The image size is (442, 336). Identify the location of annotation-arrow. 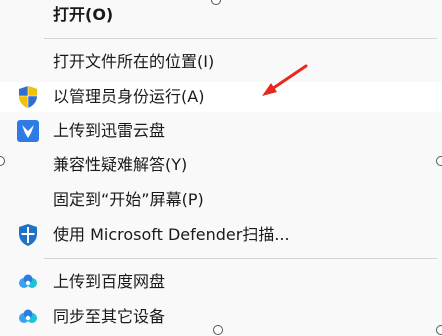
(285, 80).